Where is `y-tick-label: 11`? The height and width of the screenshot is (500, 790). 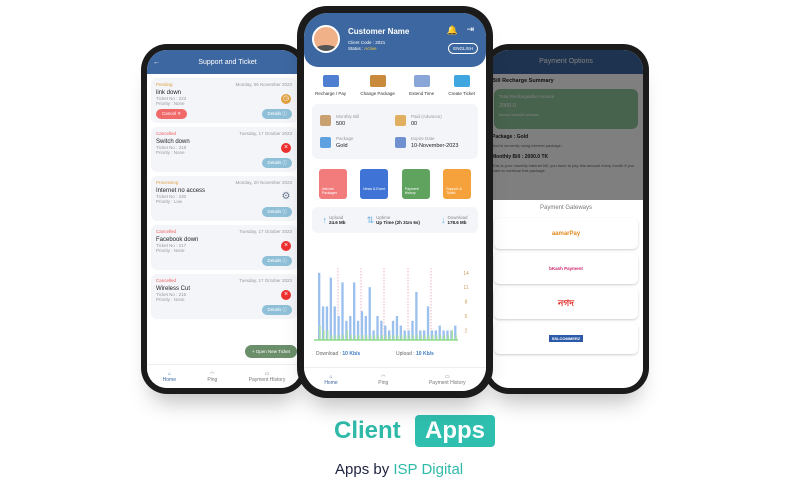 y-tick-label: 11 is located at coordinates (465, 288).